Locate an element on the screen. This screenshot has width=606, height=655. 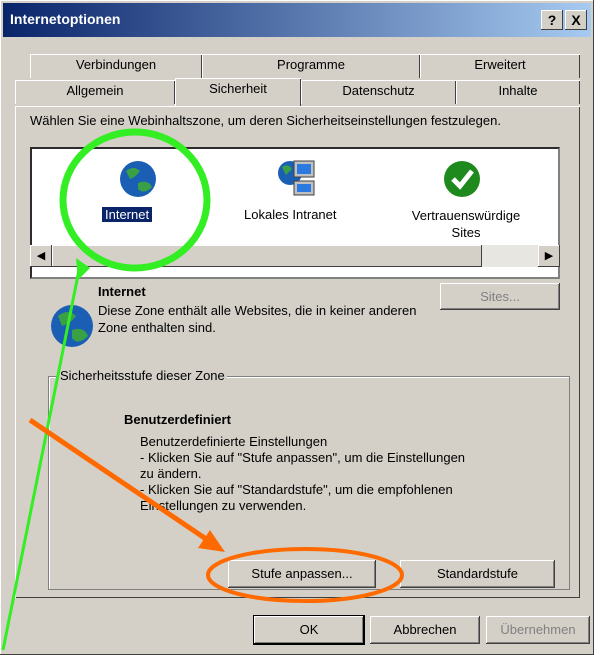
zone-horizontal-scrollbar: ◀ ▶ is located at coordinates (295, 256).